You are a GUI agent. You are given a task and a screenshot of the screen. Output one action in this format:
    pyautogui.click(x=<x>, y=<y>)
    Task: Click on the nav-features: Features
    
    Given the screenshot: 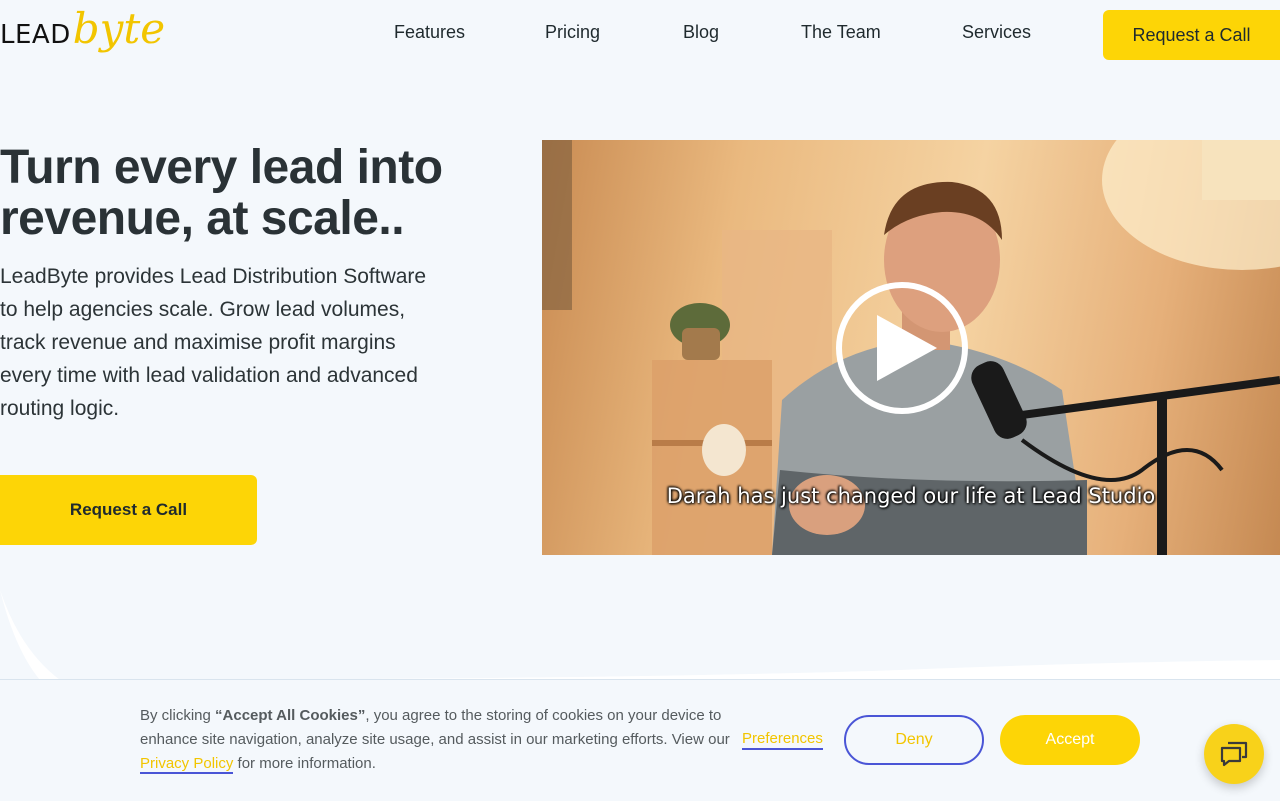 What is the action you would take?
    pyautogui.click(x=429, y=32)
    